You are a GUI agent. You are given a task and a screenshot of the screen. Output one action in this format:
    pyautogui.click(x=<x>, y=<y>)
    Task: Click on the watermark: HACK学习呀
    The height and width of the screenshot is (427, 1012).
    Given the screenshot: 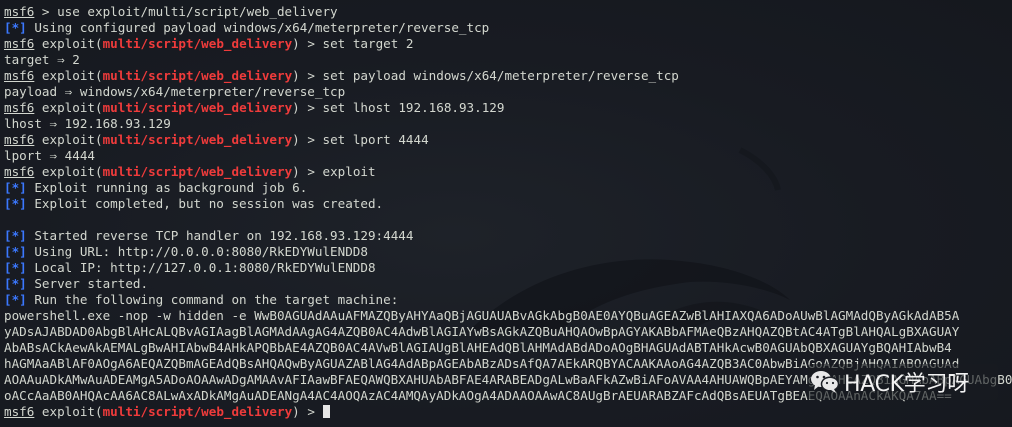 What is the action you would take?
    pyautogui.click(x=903, y=382)
    